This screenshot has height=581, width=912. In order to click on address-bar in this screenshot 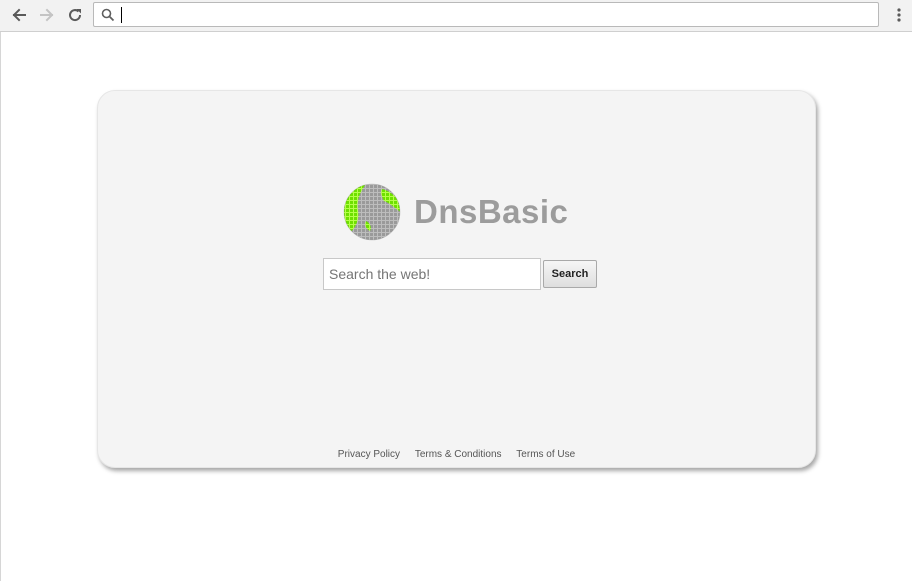, I will do `click(486, 14)`.